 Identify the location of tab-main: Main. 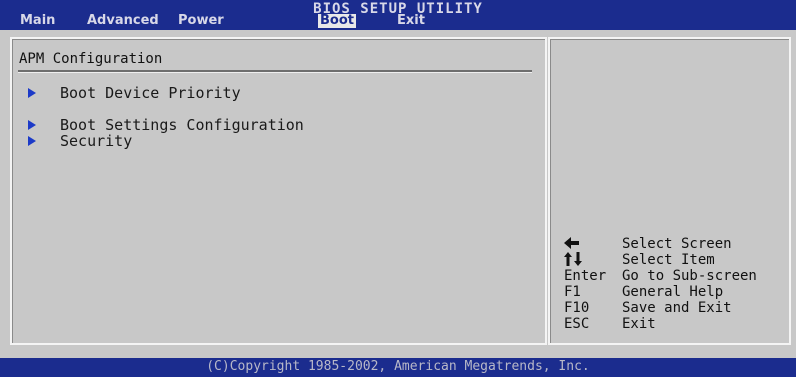
(37, 21).